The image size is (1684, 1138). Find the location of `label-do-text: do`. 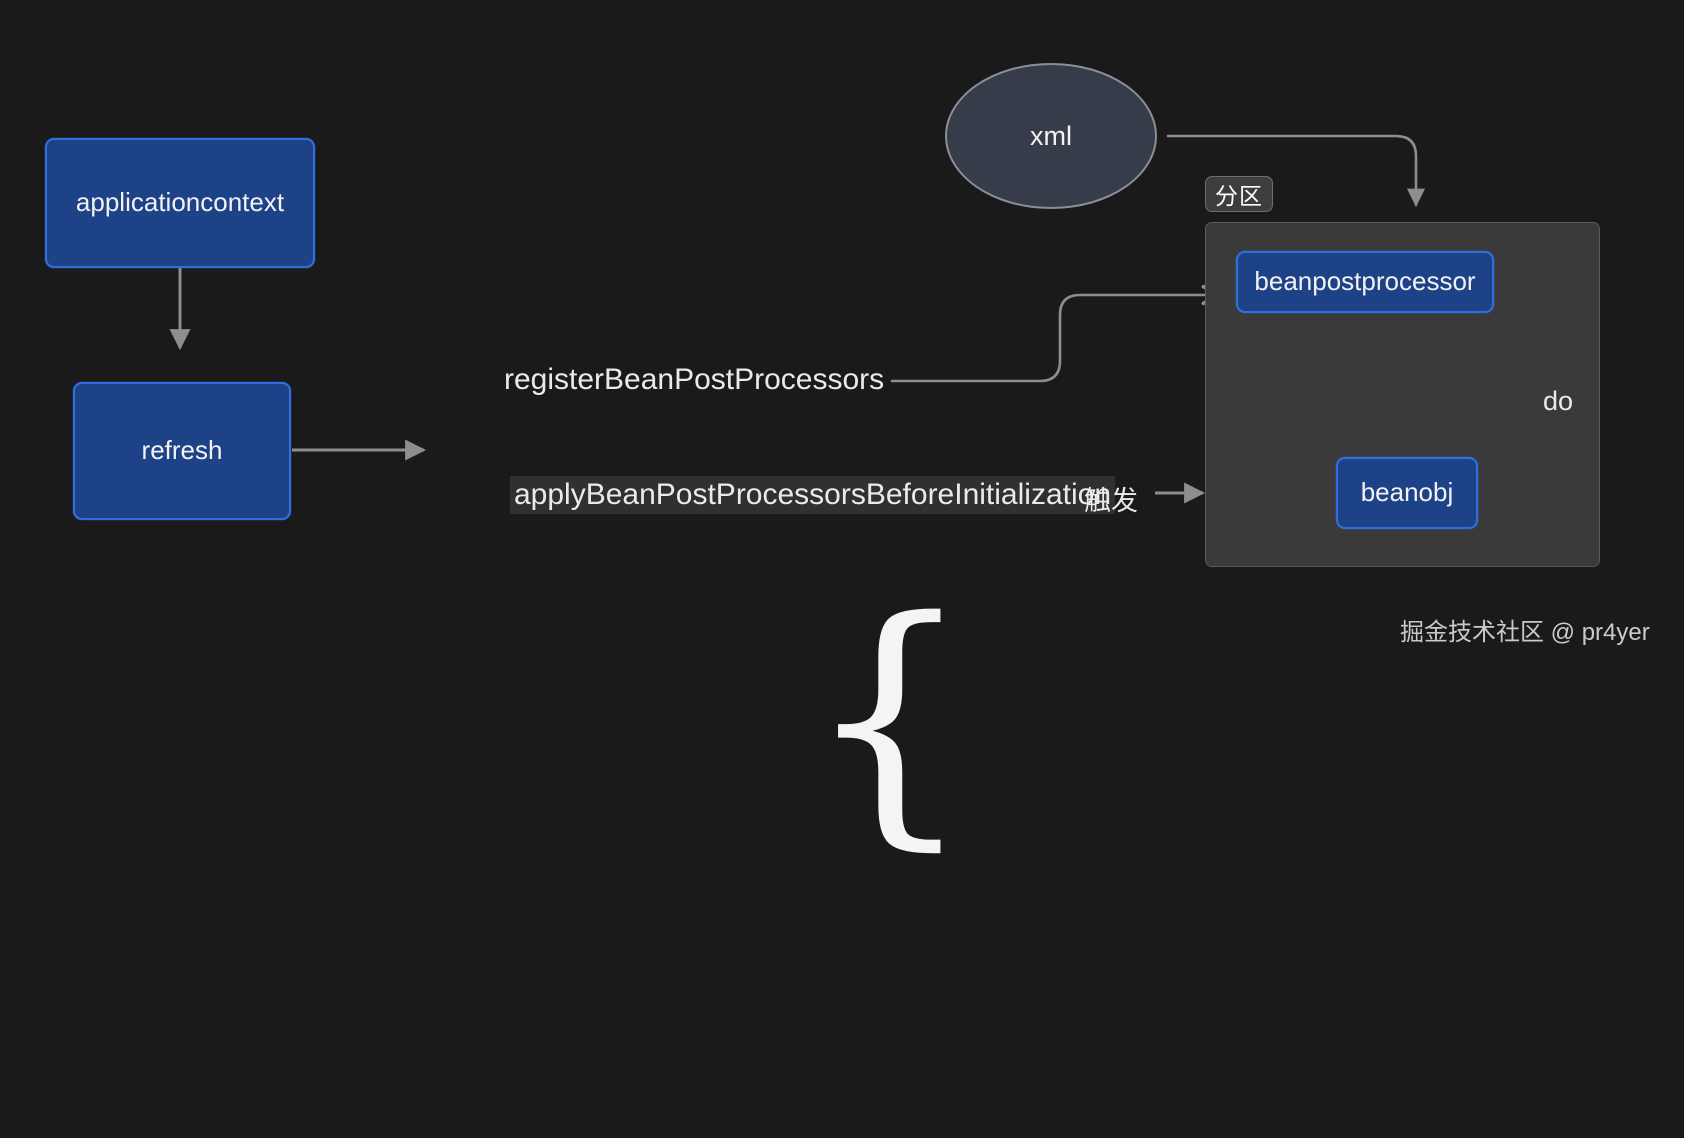

label-do-text: do is located at coordinates (1558, 401).